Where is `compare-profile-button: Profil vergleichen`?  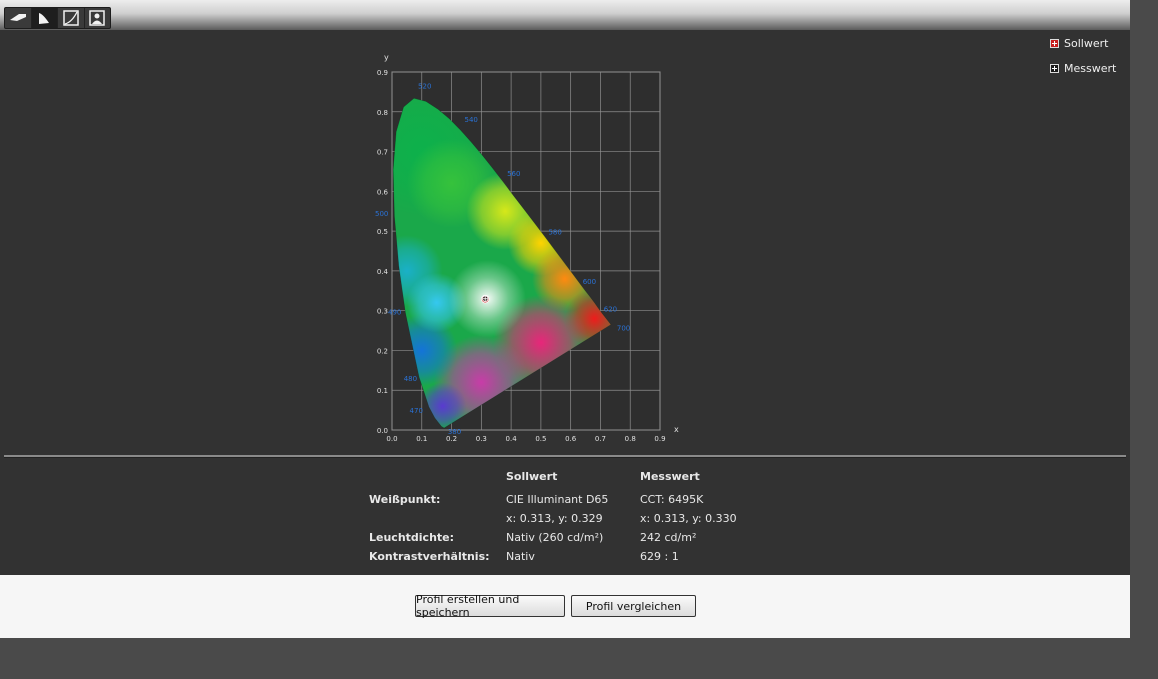 compare-profile-button: Profil vergleichen is located at coordinates (633, 606).